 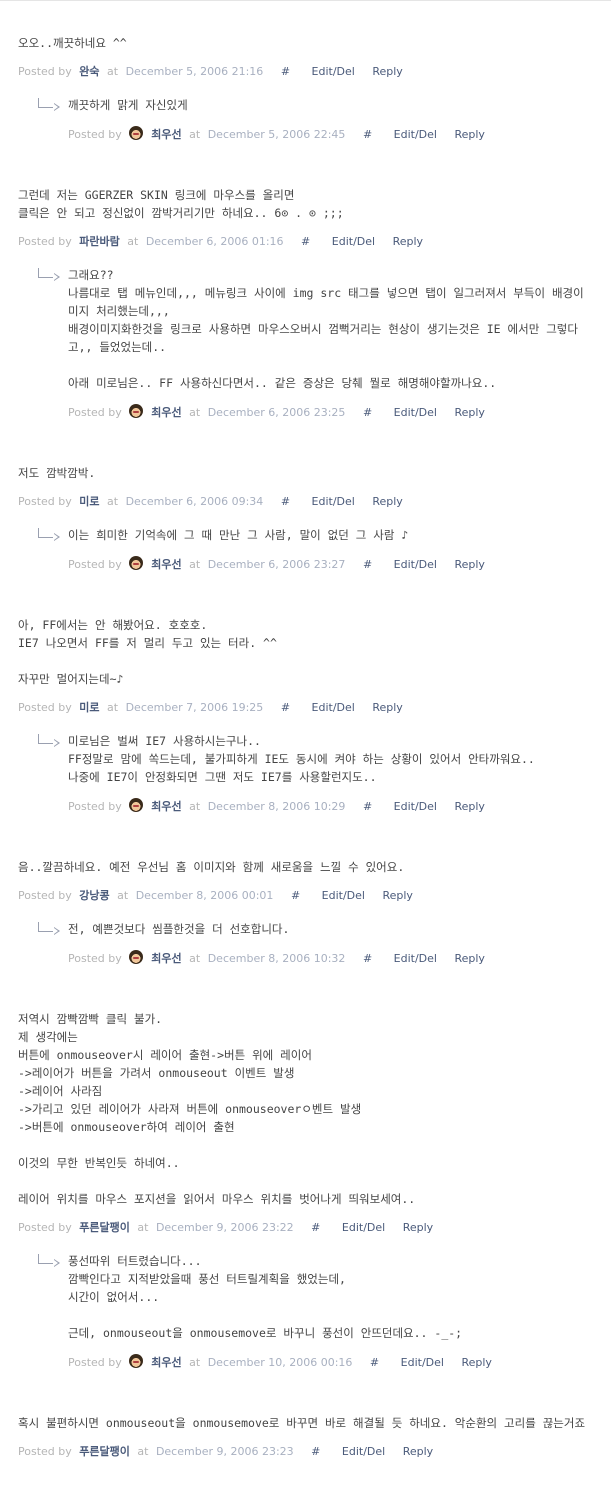 What do you see at coordinates (49, 104) in the screenshot?
I see `reply-arrow-icon` at bounding box center [49, 104].